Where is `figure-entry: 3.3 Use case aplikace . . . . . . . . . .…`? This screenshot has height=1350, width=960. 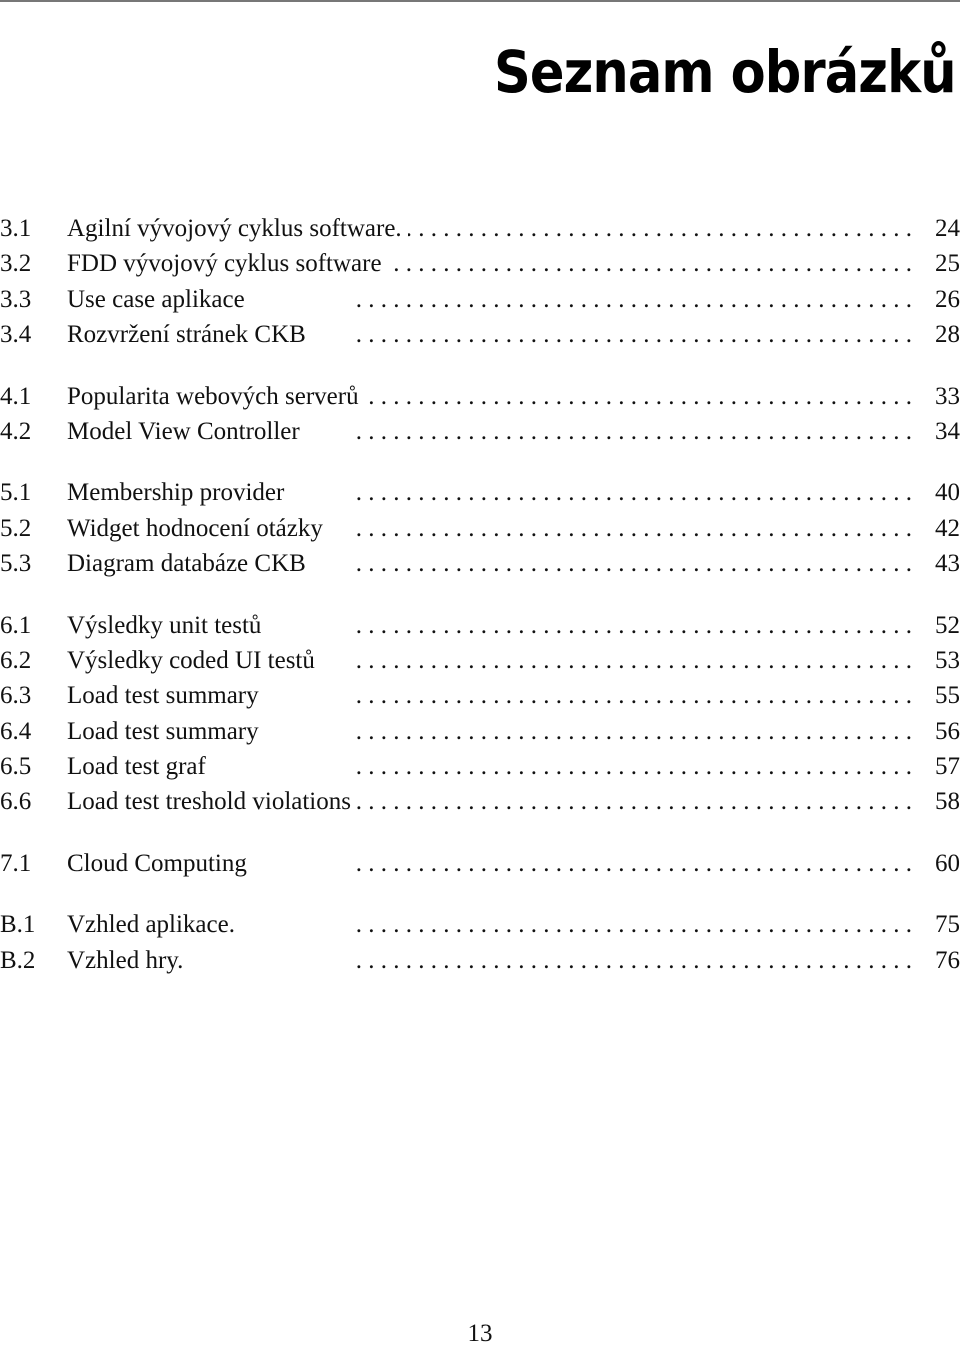
figure-entry: 3.3 Use case aplikace . . . . . . . . . .… is located at coordinates (480, 299).